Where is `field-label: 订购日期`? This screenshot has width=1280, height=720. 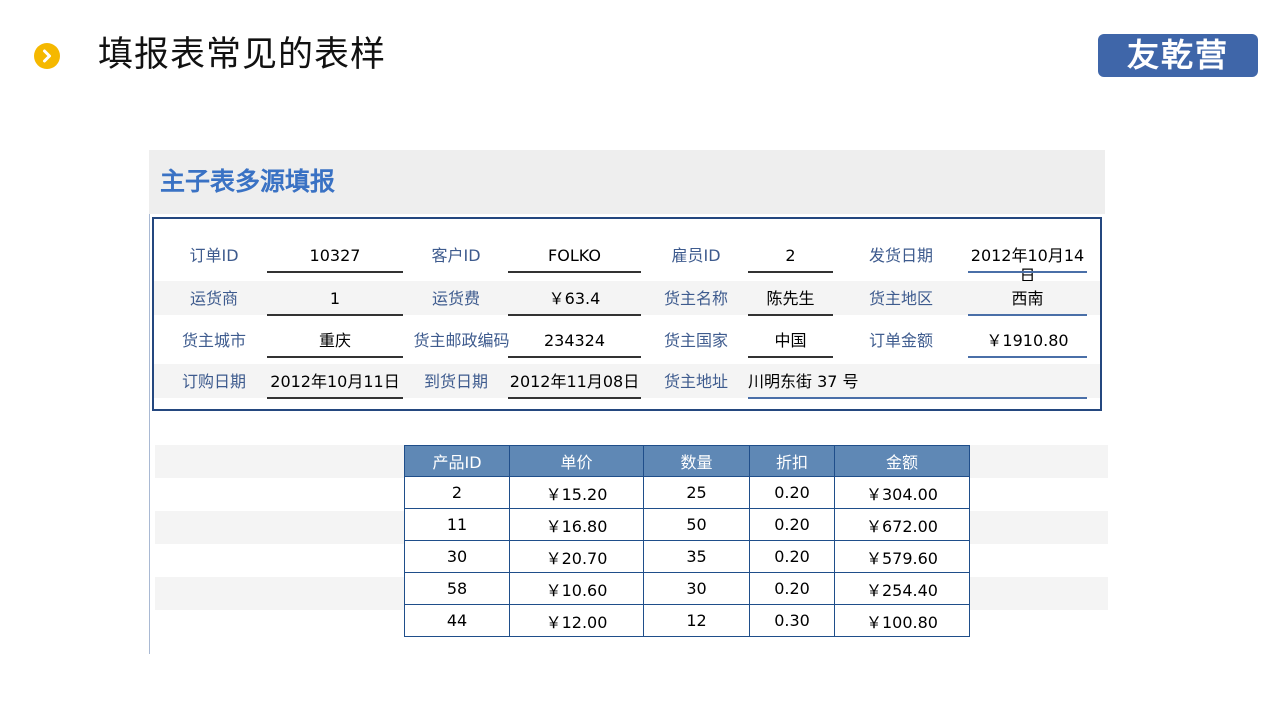
field-label: 订购日期 is located at coordinates (213, 381).